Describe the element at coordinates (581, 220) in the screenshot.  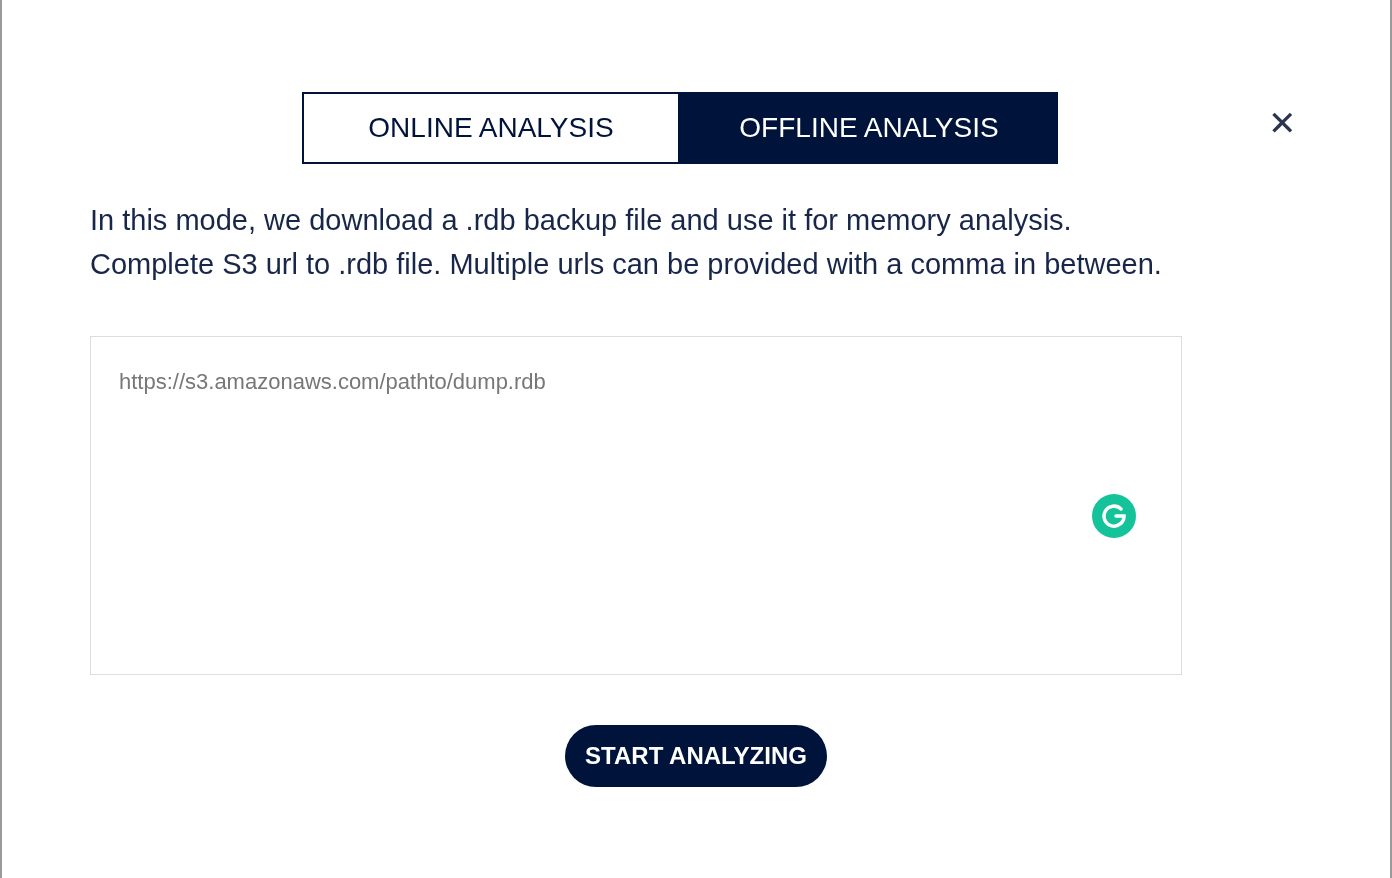
I see `description-text: In this mode, we download a .rdb backup file and use it for memory analysis.` at that location.